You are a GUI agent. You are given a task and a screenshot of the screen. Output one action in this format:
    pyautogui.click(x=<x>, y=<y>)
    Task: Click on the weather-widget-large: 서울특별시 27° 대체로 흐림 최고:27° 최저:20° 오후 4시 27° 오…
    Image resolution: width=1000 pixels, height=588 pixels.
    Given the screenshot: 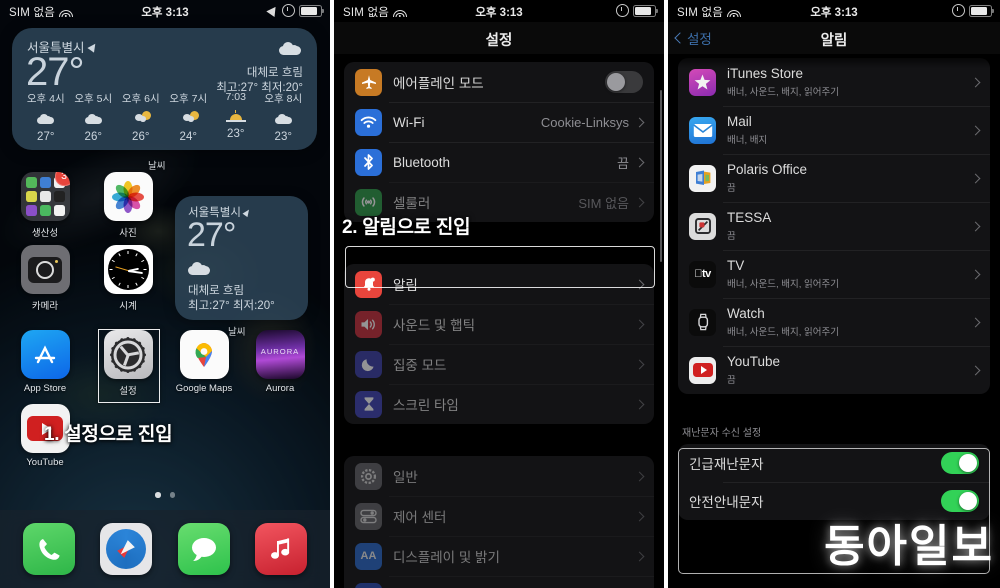 What is the action you would take?
    pyautogui.click(x=164, y=89)
    